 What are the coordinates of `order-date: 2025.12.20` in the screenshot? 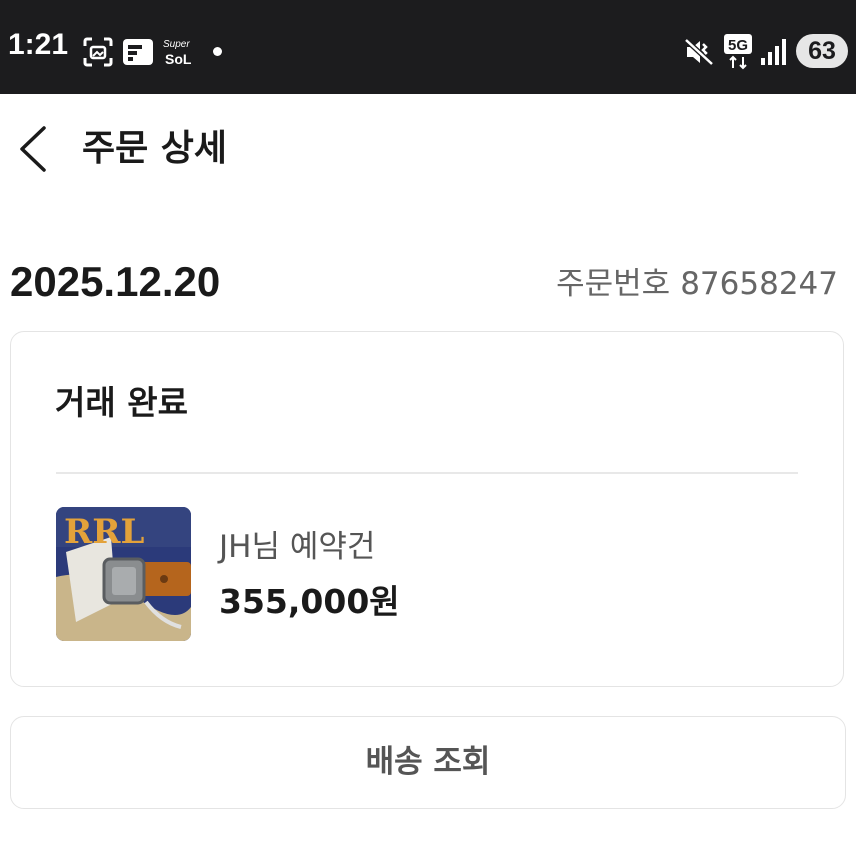 It's located at (115, 281).